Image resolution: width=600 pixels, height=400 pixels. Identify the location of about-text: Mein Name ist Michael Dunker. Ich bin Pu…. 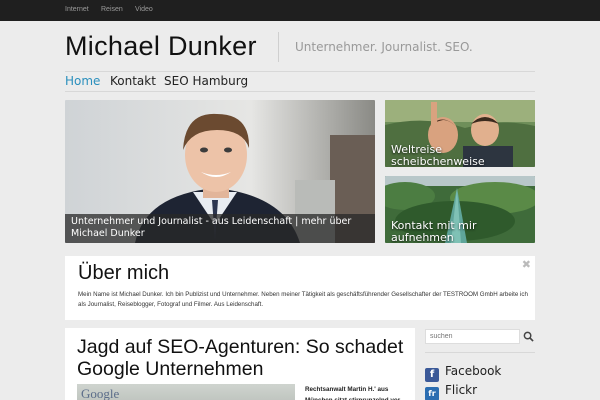
(303, 299).